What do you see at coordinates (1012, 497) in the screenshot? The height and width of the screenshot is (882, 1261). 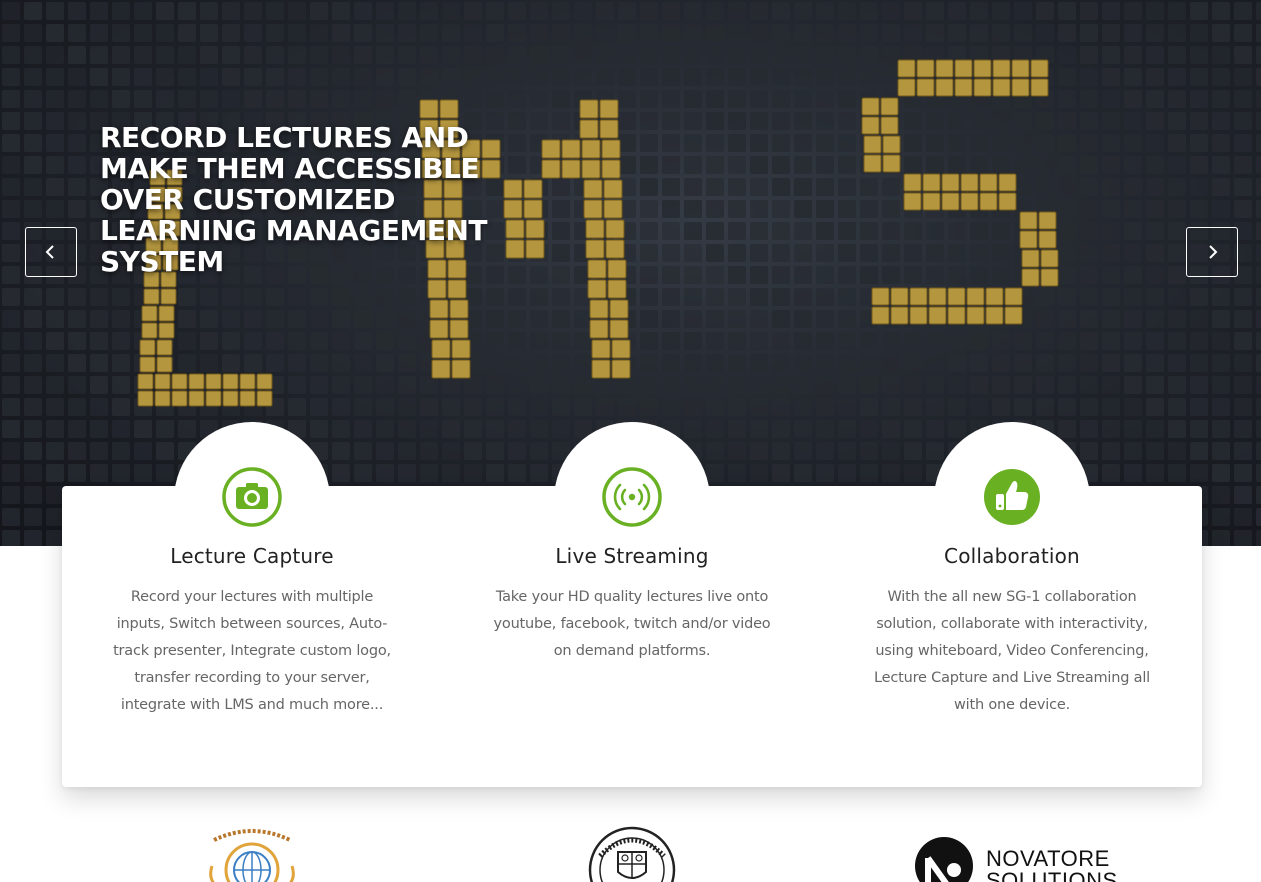 I see `thumbs-up-icon` at bounding box center [1012, 497].